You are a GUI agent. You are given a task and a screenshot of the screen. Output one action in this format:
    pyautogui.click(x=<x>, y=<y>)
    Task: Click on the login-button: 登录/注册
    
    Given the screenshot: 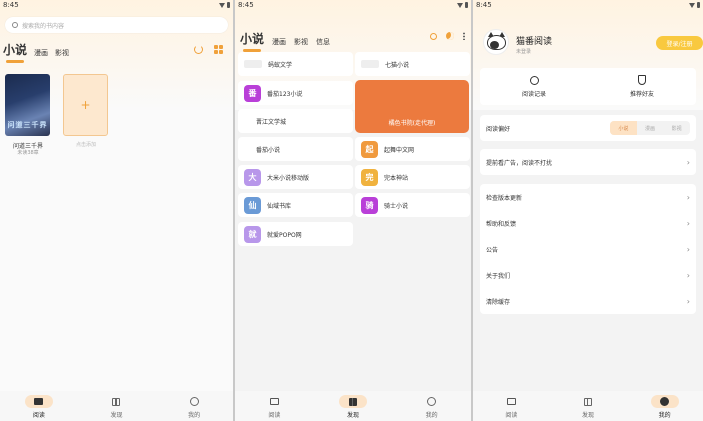 What is the action you would take?
    pyautogui.click(x=679, y=43)
    